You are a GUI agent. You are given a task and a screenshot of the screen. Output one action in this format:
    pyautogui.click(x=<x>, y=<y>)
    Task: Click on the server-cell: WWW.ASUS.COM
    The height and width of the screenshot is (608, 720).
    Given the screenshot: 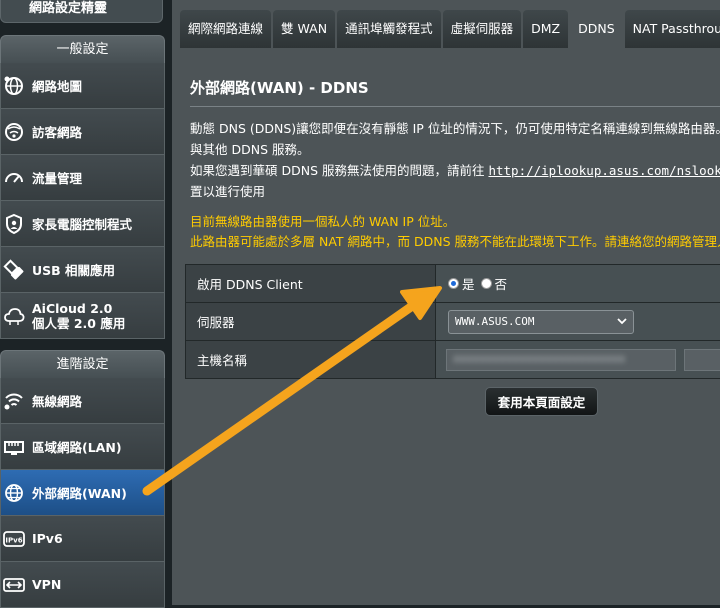 What is the action you would take?
    pyautogui.click(x=578, y=321)
    